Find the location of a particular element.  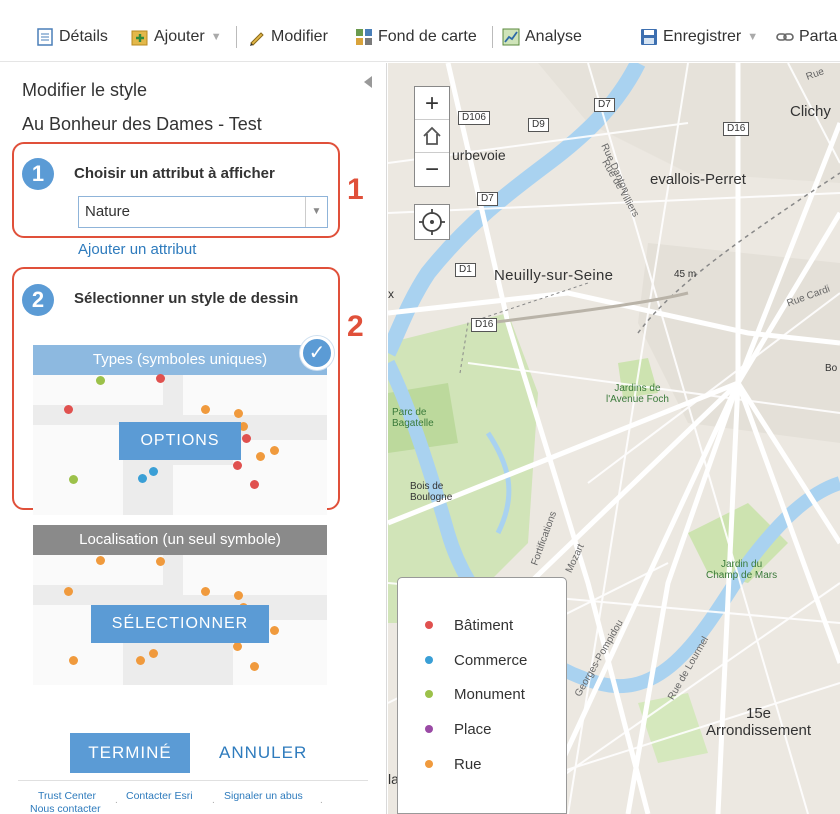

road-shield-d1: D1 is located at coordinates (465, 270).